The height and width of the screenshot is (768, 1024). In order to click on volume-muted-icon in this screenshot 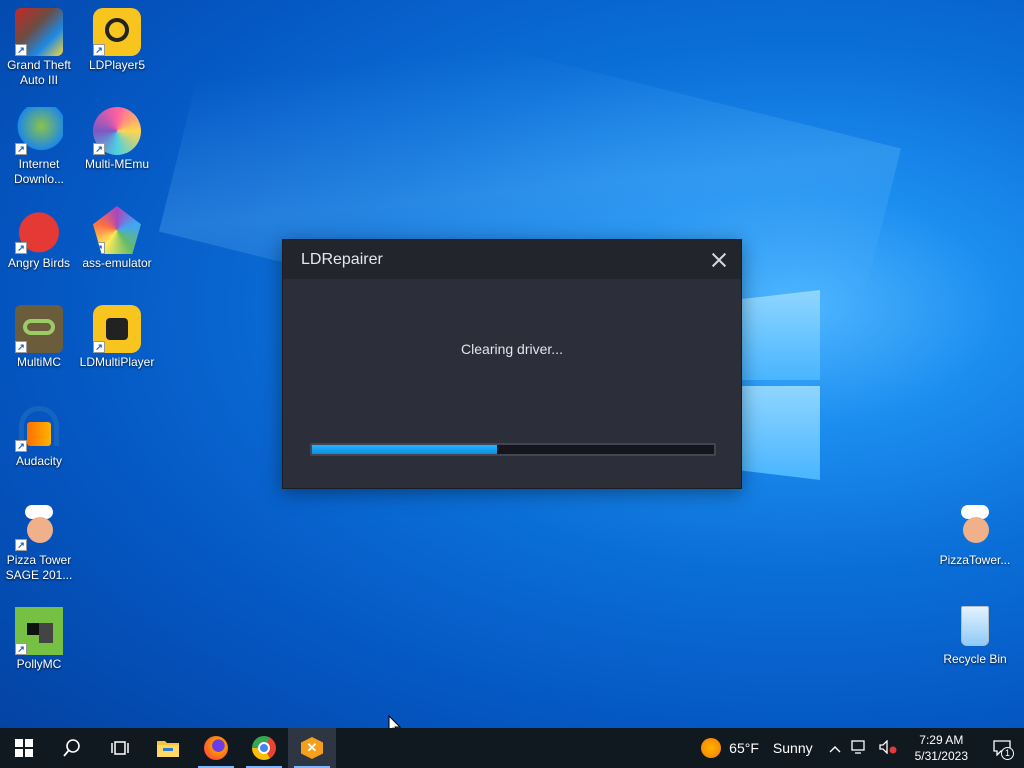, I will do `click(887, 746)`.